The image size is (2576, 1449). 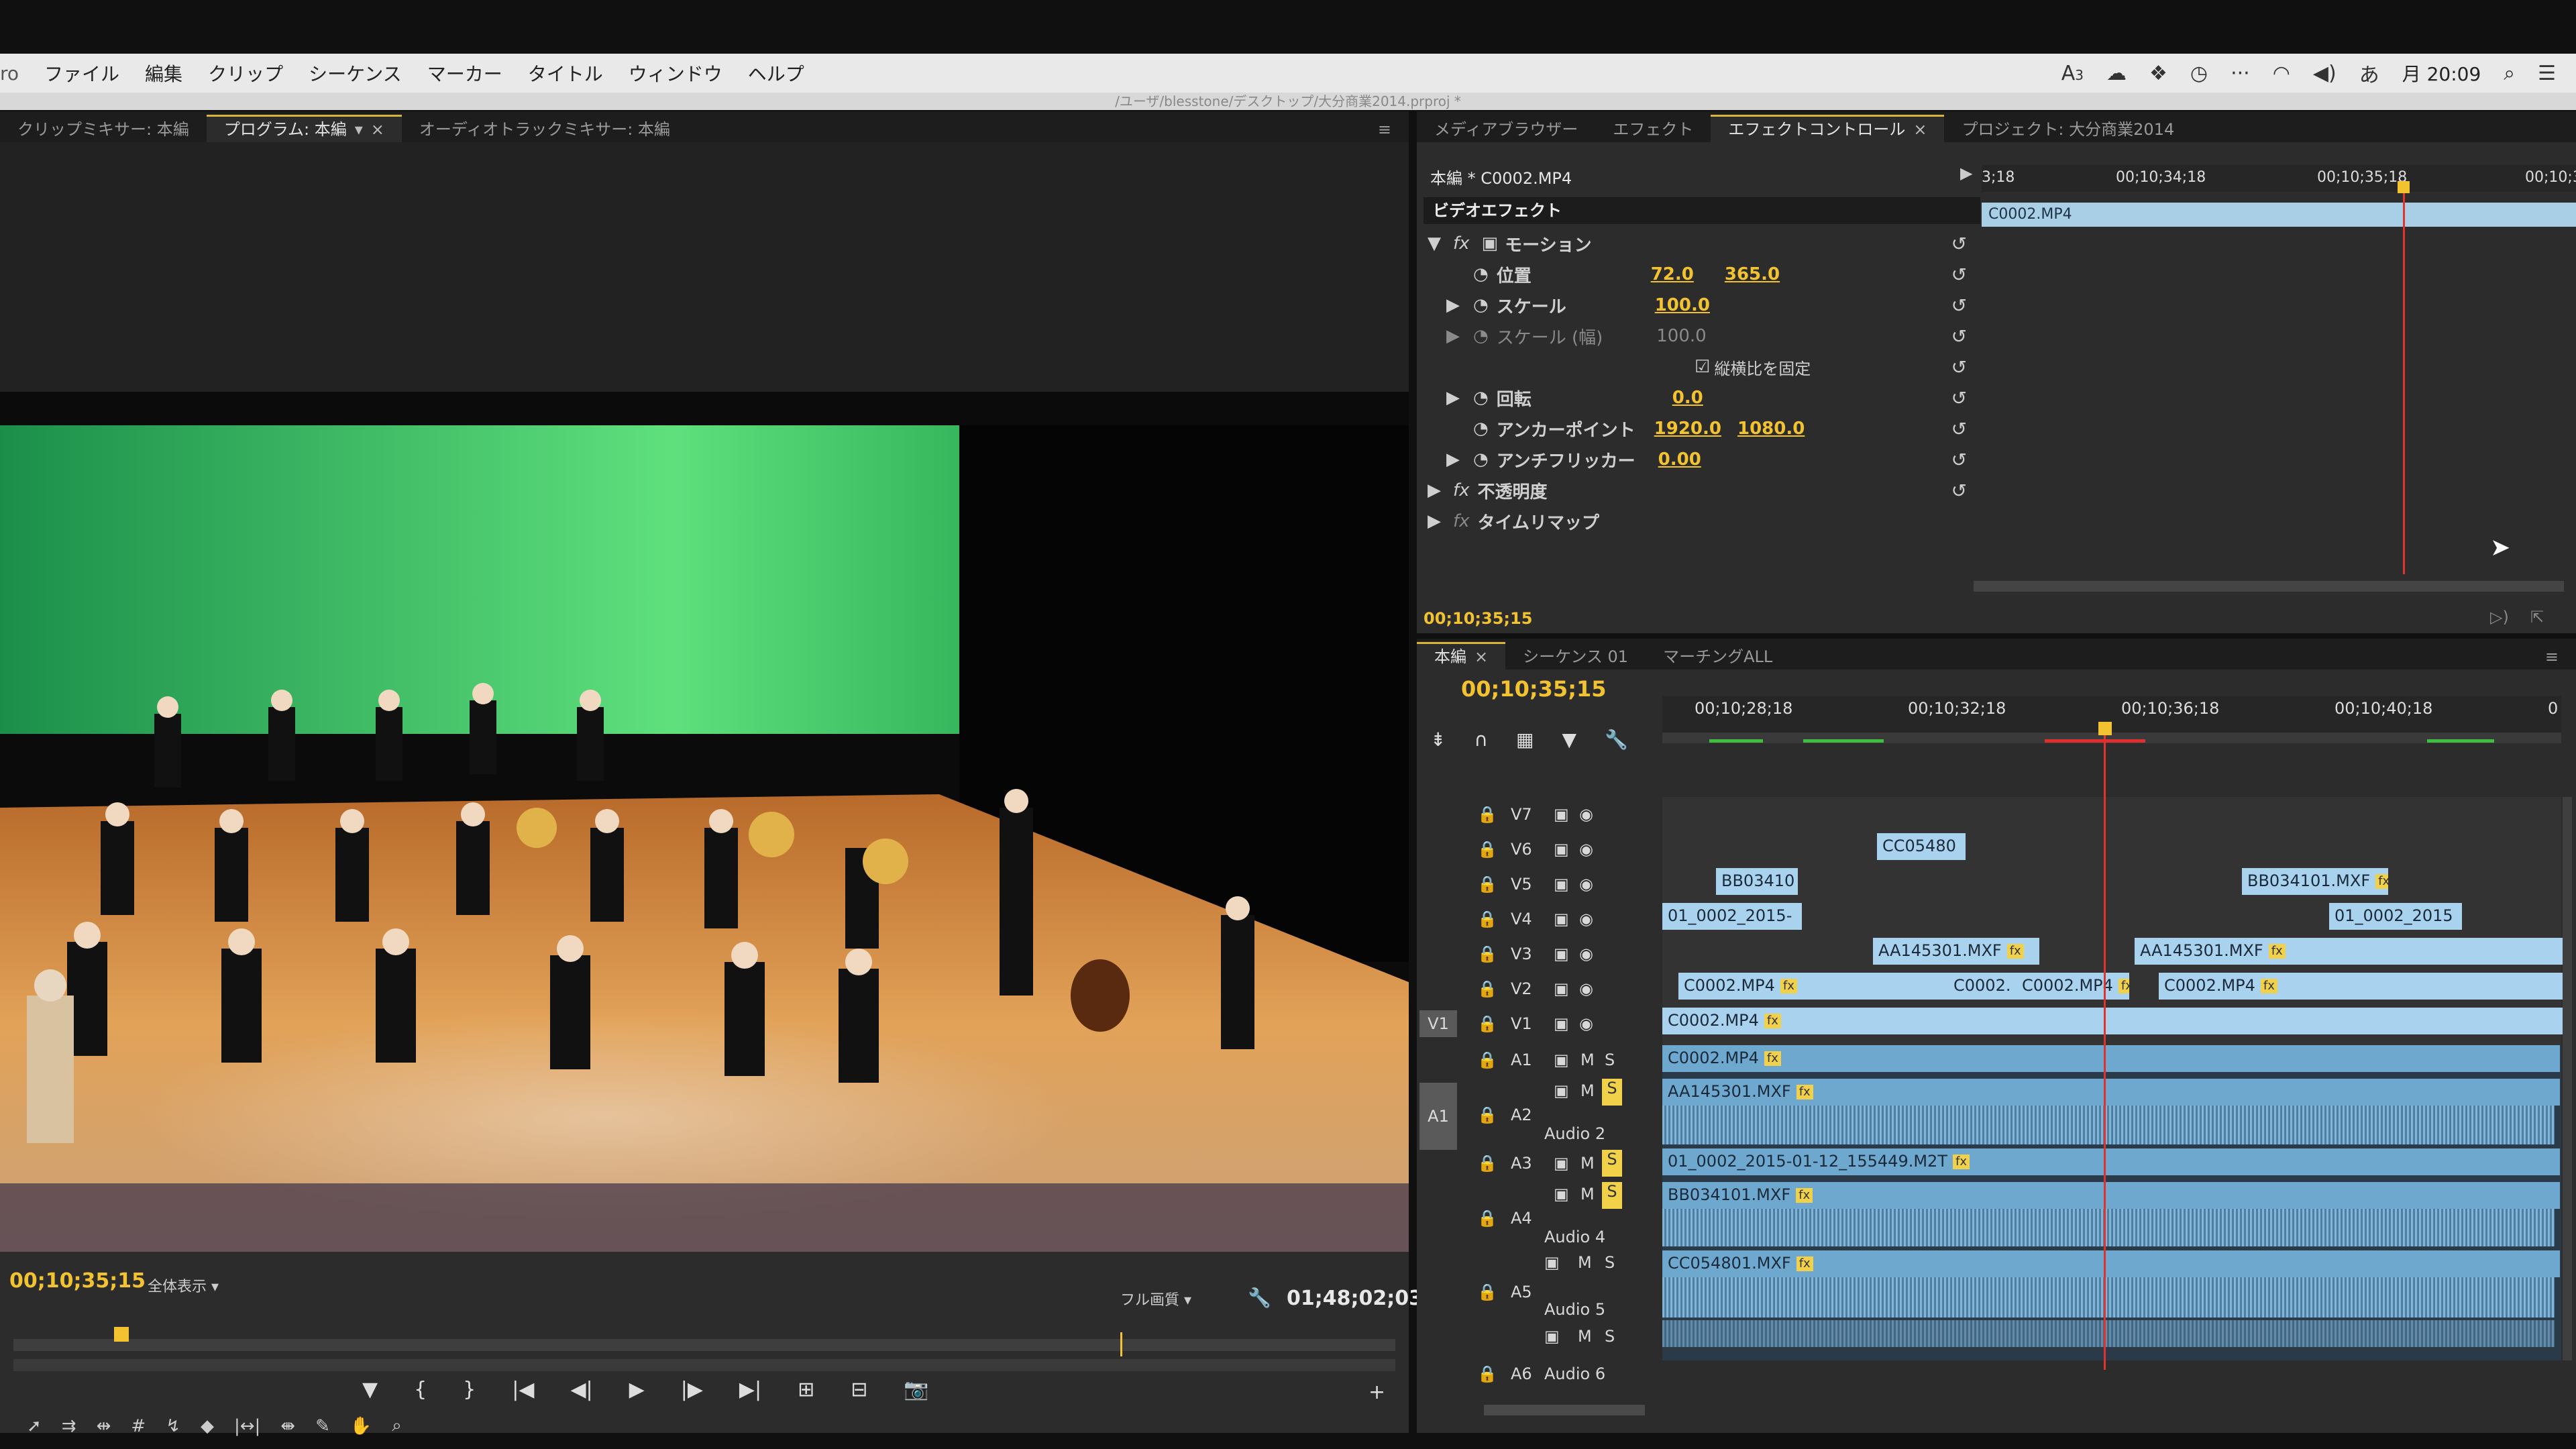 I want to click on time-machine-icon: ◷, so click(x=2199, y=73).